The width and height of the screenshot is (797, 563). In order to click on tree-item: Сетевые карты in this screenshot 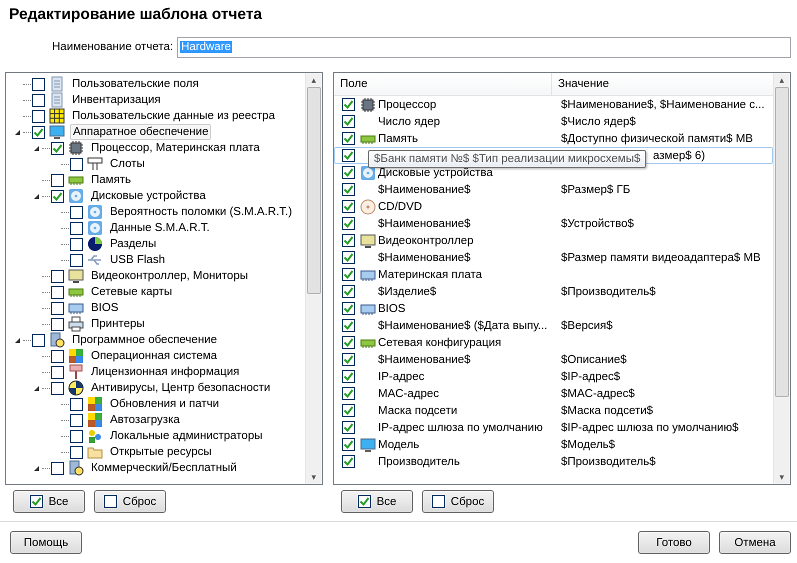, I will do `click(131, 292)`.